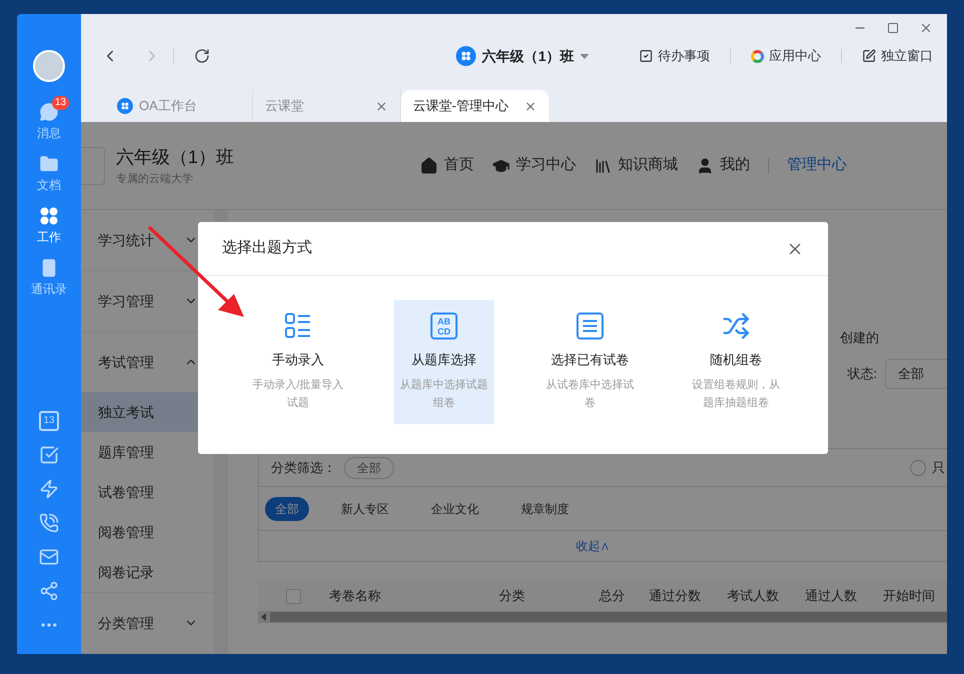 This screenshot has height=674, width=964. I want to click on menu-item: 阅卷管理, so click(147, 532).